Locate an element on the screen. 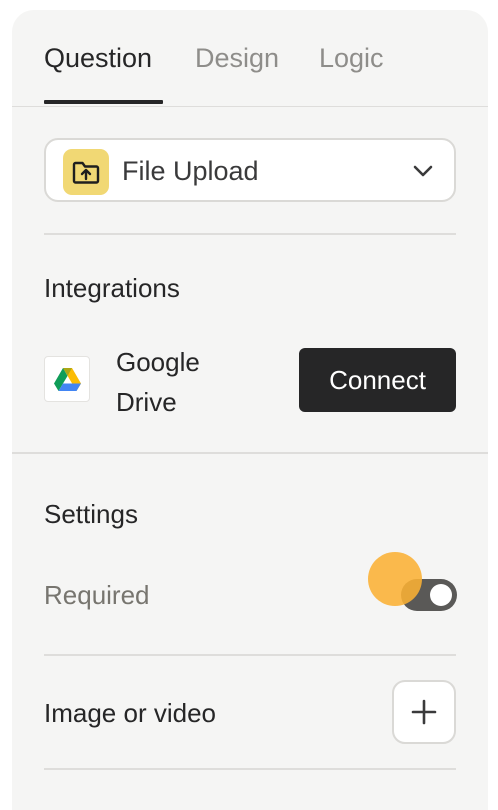 This screenshot has height=810, width=498. add-media-button is located at coordinates (424, 712).